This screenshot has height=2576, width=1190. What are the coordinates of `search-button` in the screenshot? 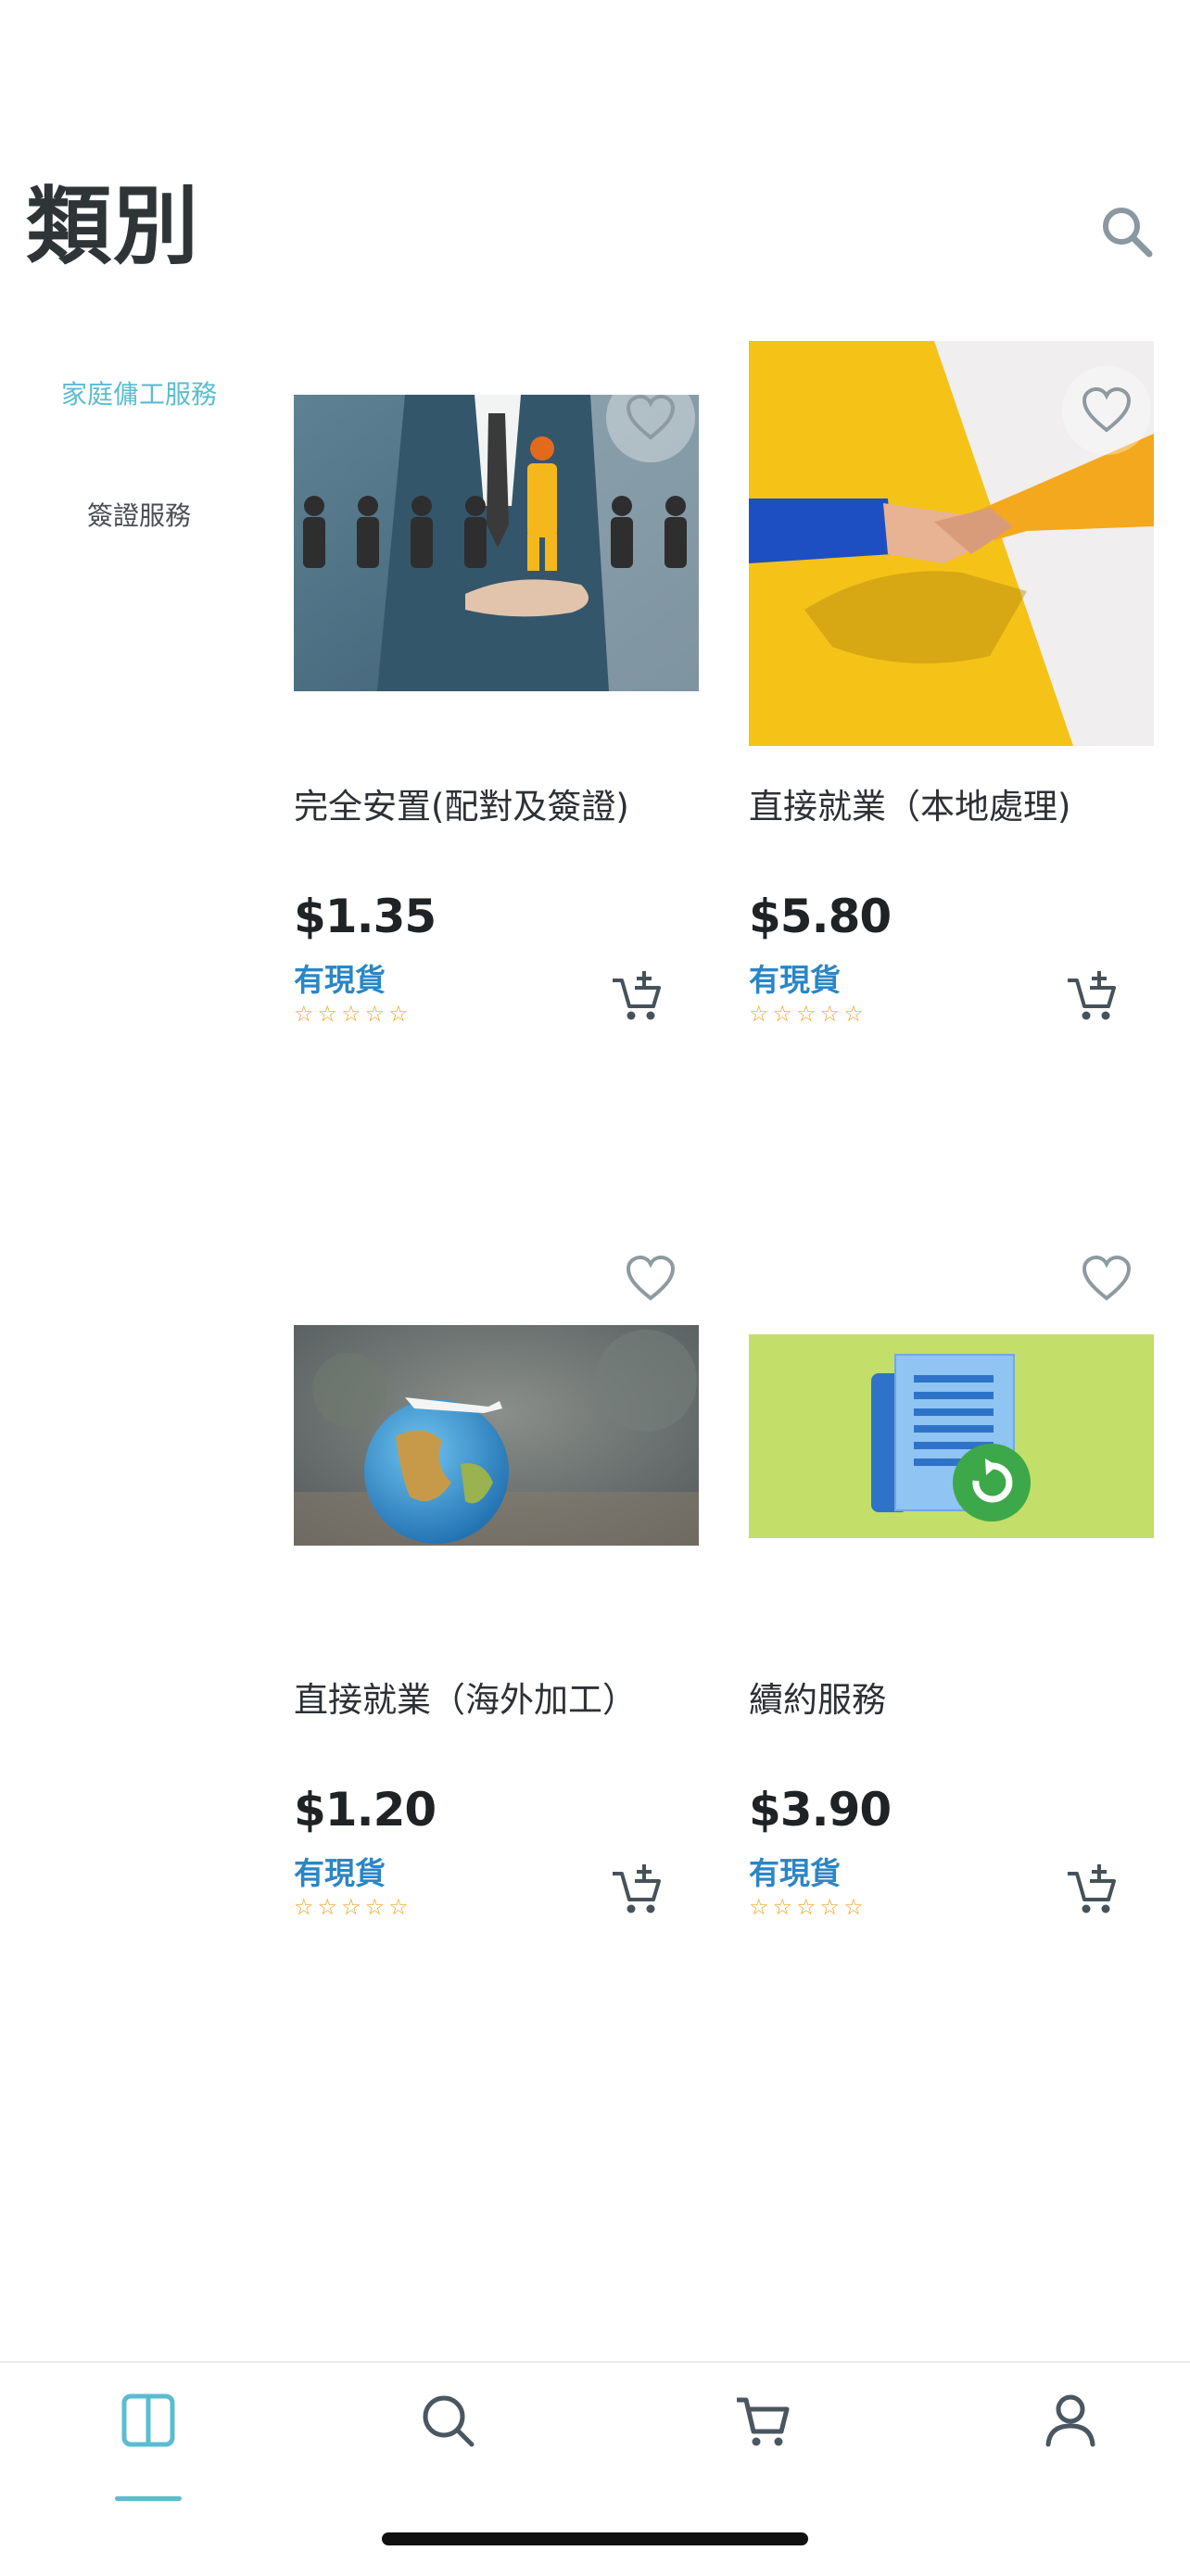 It's located at (1129, 234).